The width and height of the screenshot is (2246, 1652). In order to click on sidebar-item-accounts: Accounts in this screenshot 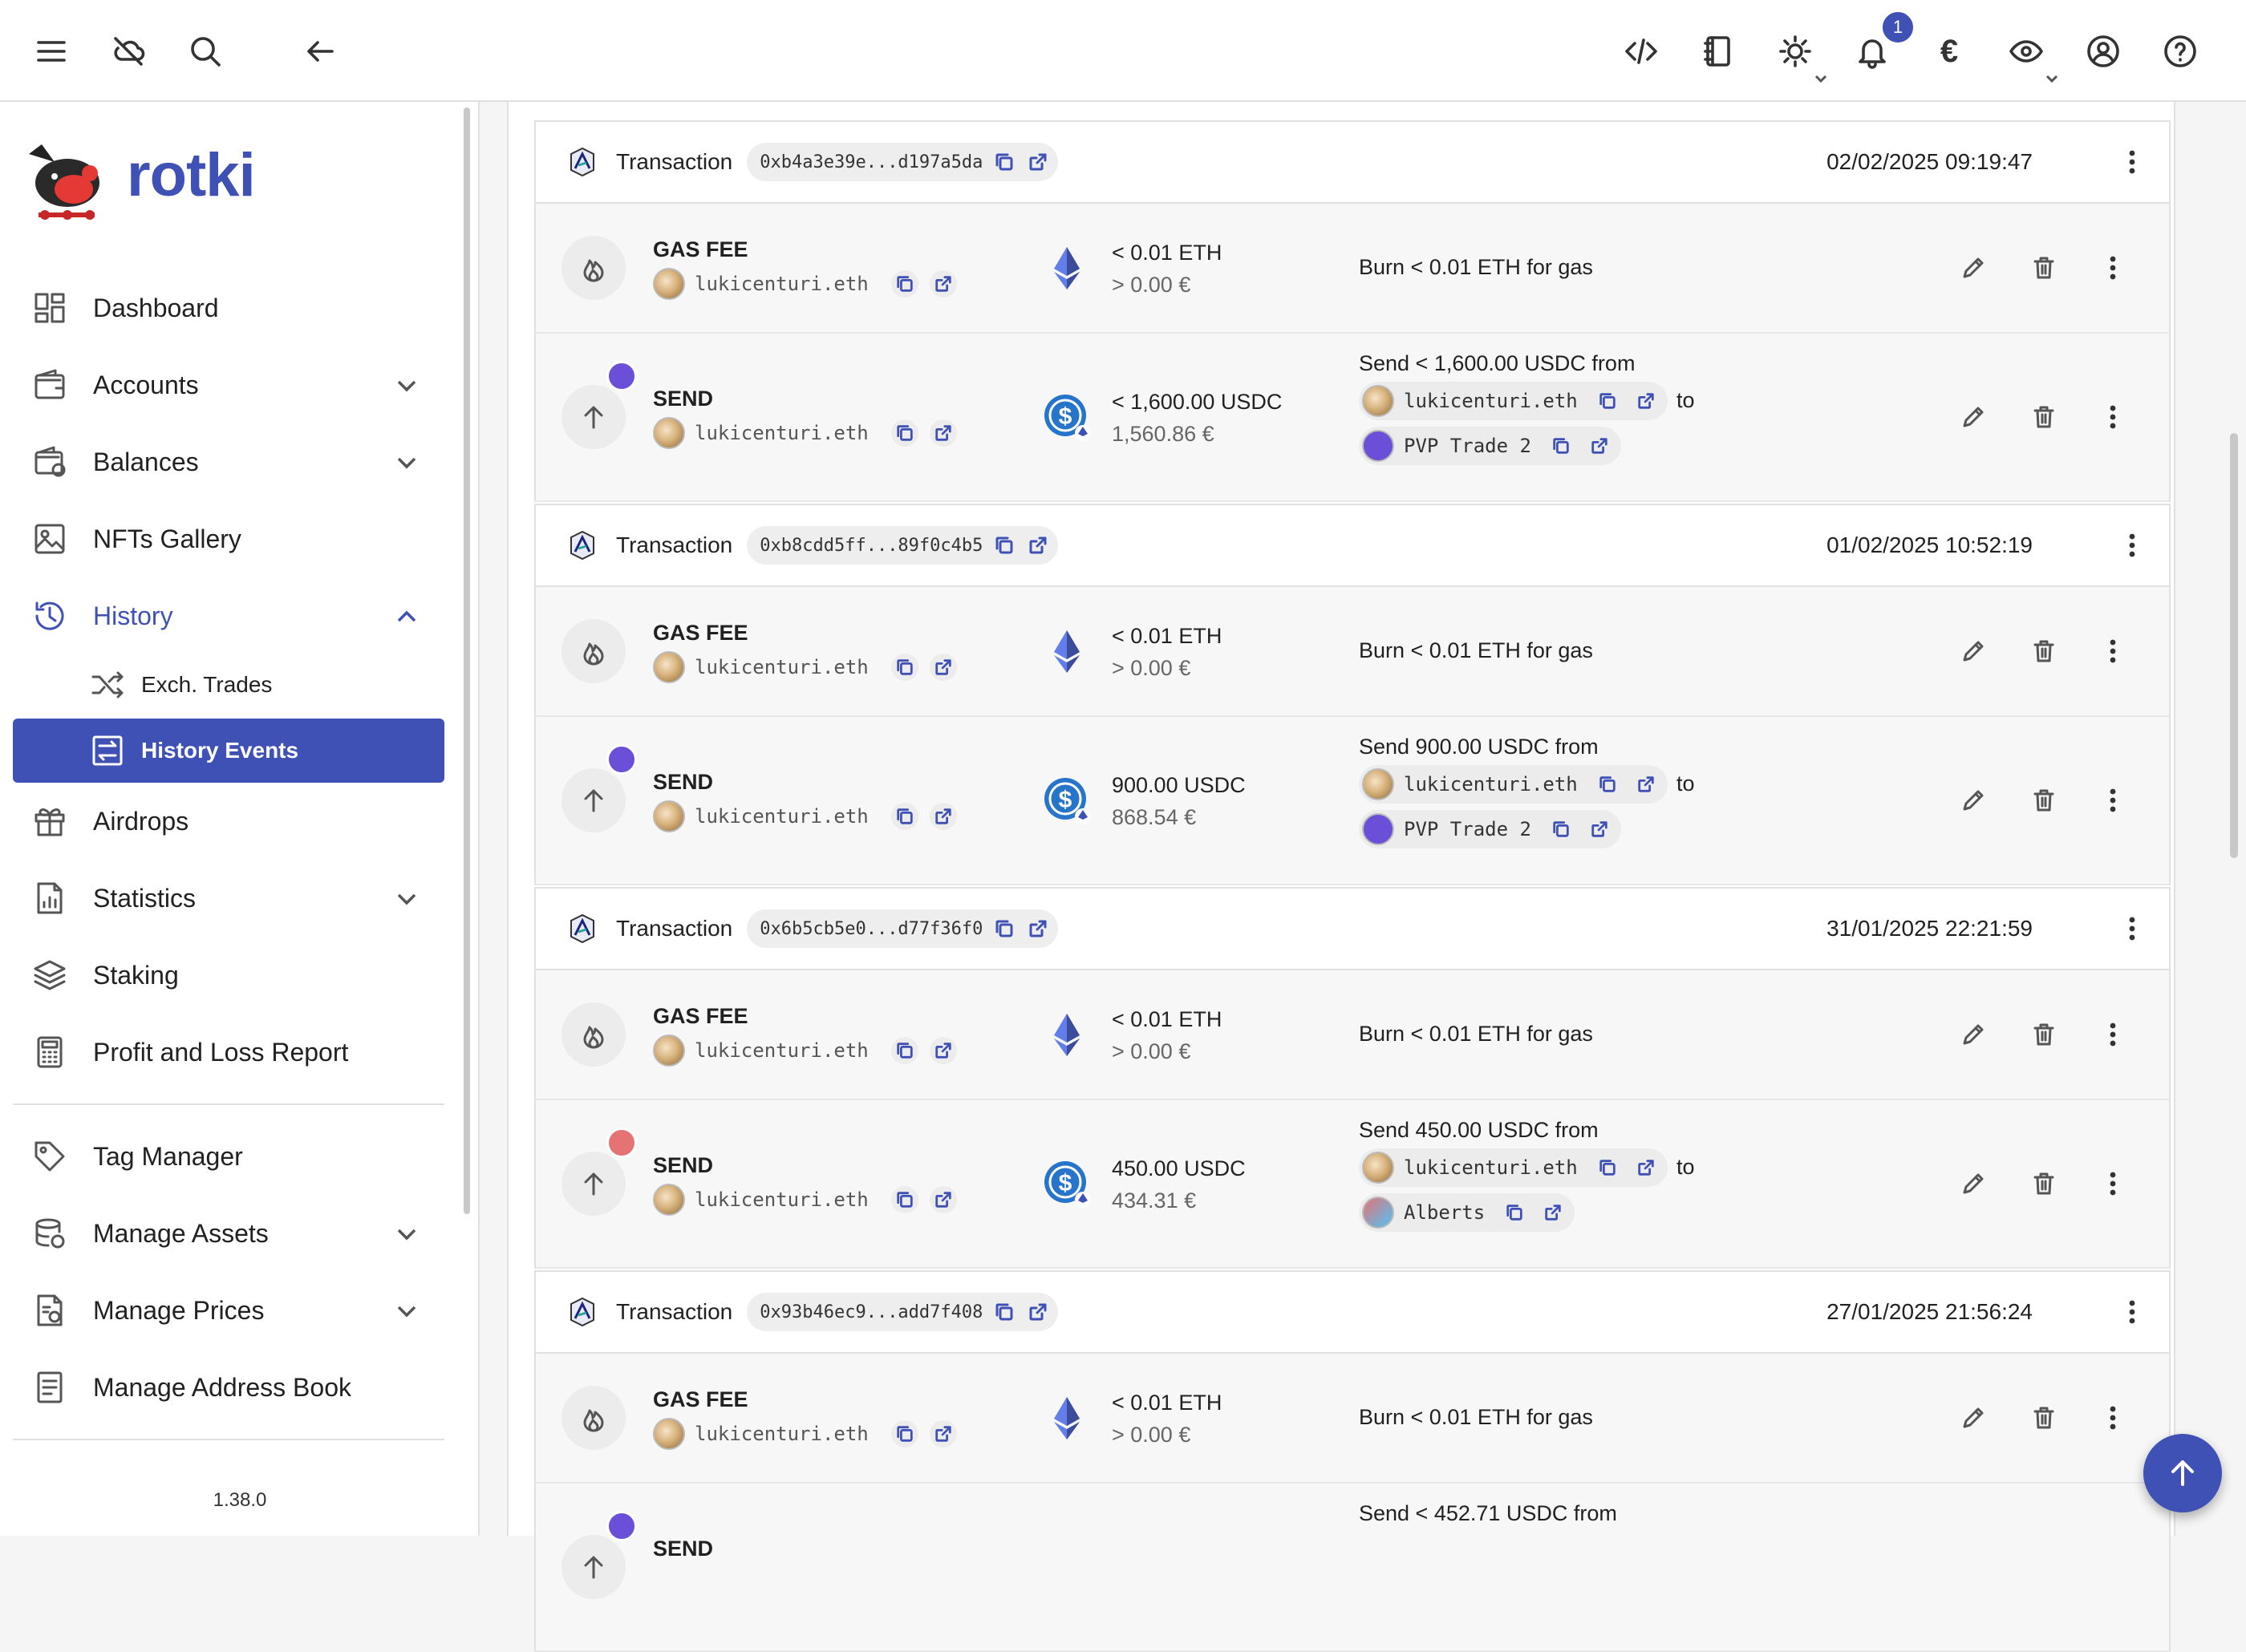, I will do `click(228, 385)`.